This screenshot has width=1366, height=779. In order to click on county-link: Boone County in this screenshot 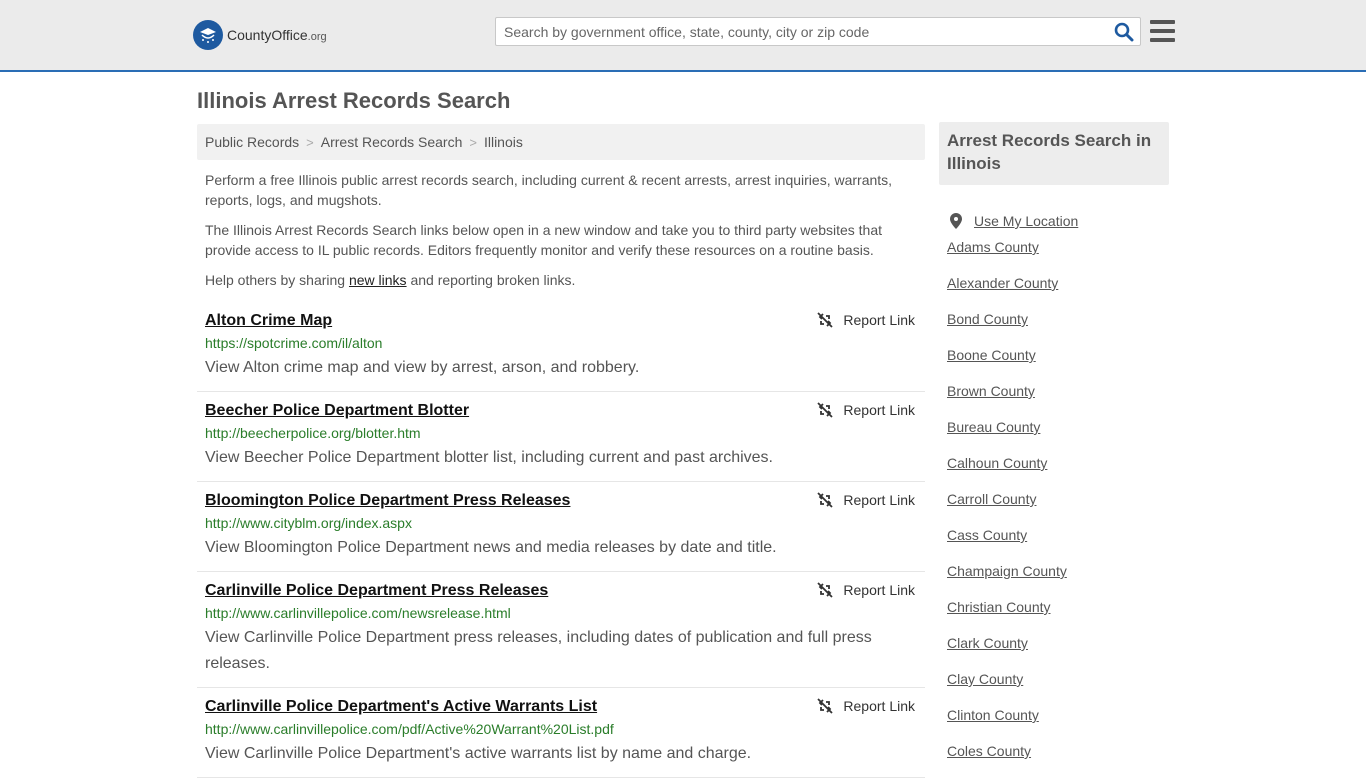, I will do `click(991, 355)`.